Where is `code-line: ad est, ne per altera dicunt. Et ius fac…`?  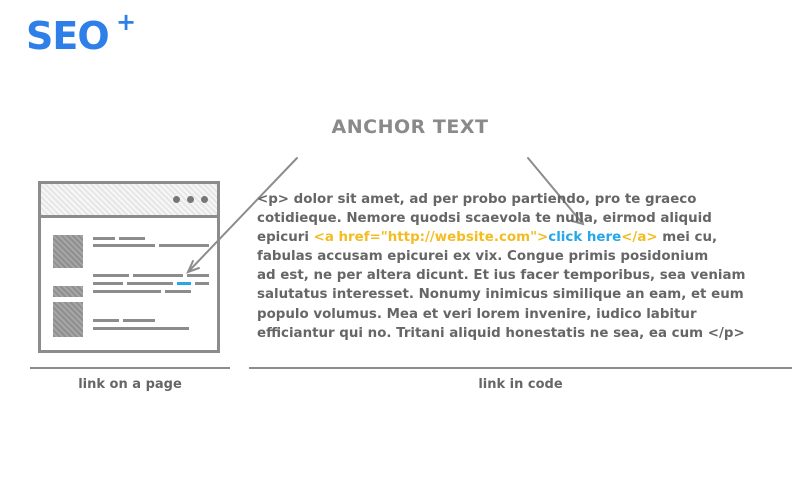
code-line: ad est, ne per altera dicunt. Et ius fac… is located at coordinates (501, 276).